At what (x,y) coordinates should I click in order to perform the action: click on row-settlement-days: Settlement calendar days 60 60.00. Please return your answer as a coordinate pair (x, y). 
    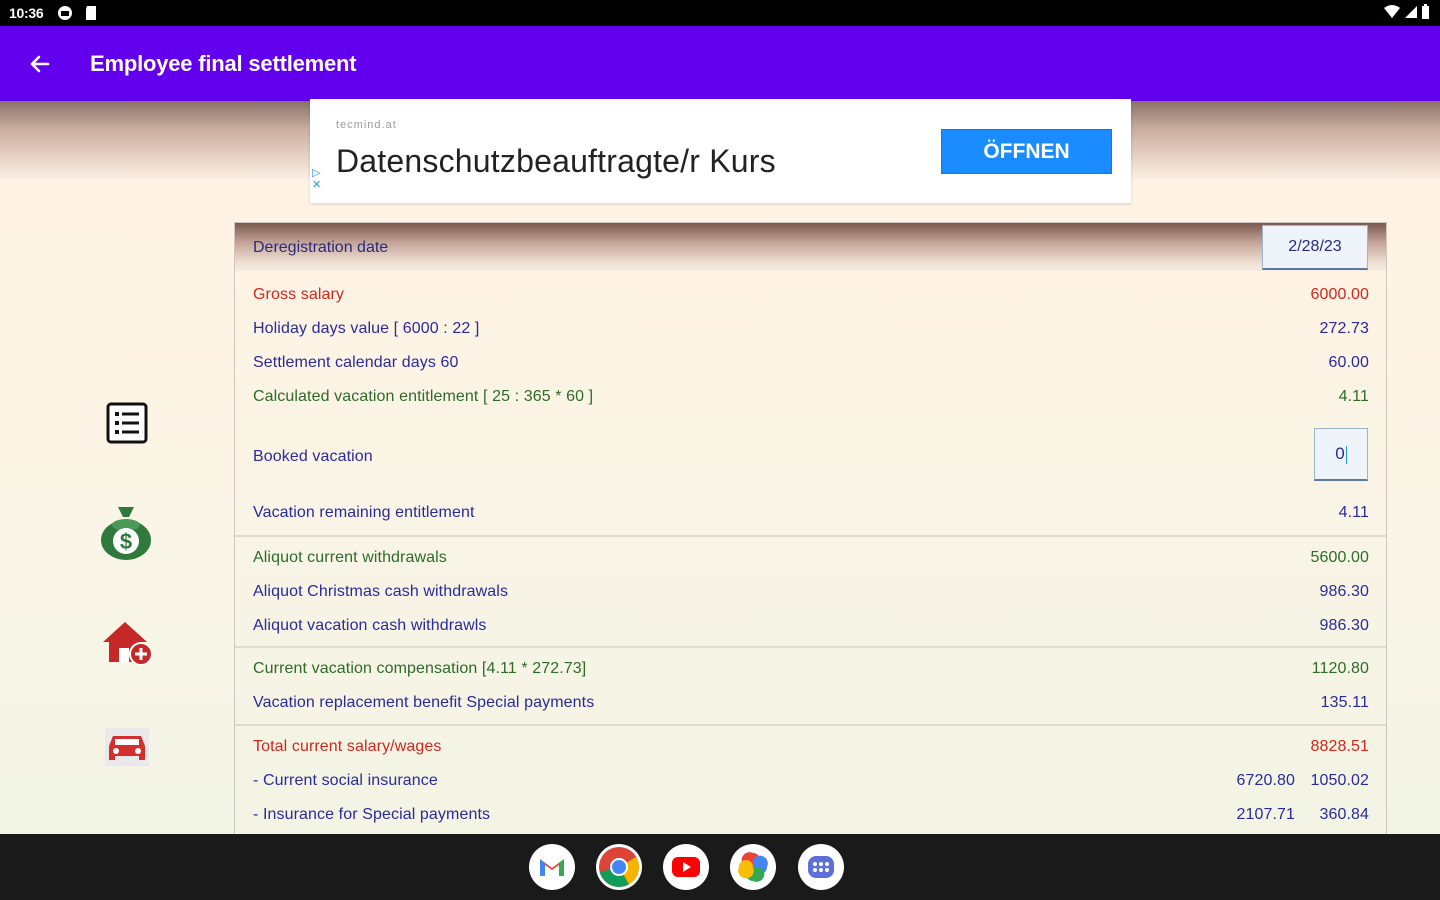
    Looking at the image, I should click on (811, 364).